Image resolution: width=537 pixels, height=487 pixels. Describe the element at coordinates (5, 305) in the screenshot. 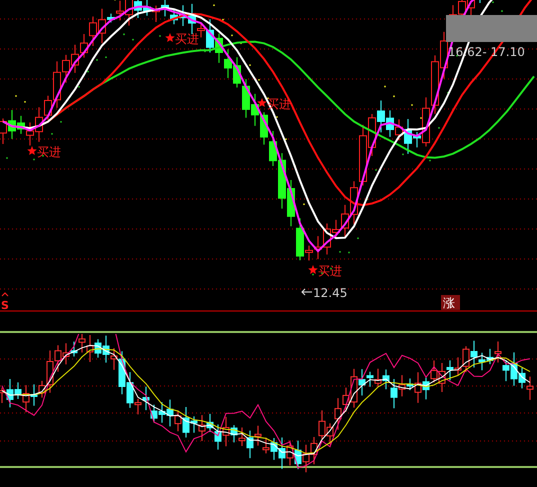

I see `s-marker: S` at that location.